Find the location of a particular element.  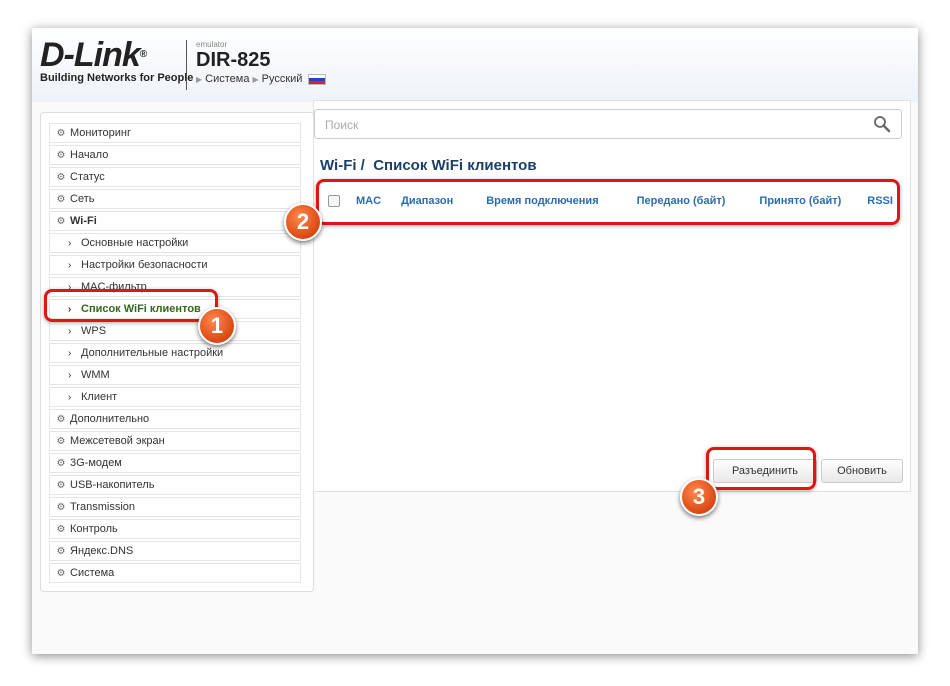

sidebar-item-security-settings: › Настройки безопасности is located at coordinates (175, 265).